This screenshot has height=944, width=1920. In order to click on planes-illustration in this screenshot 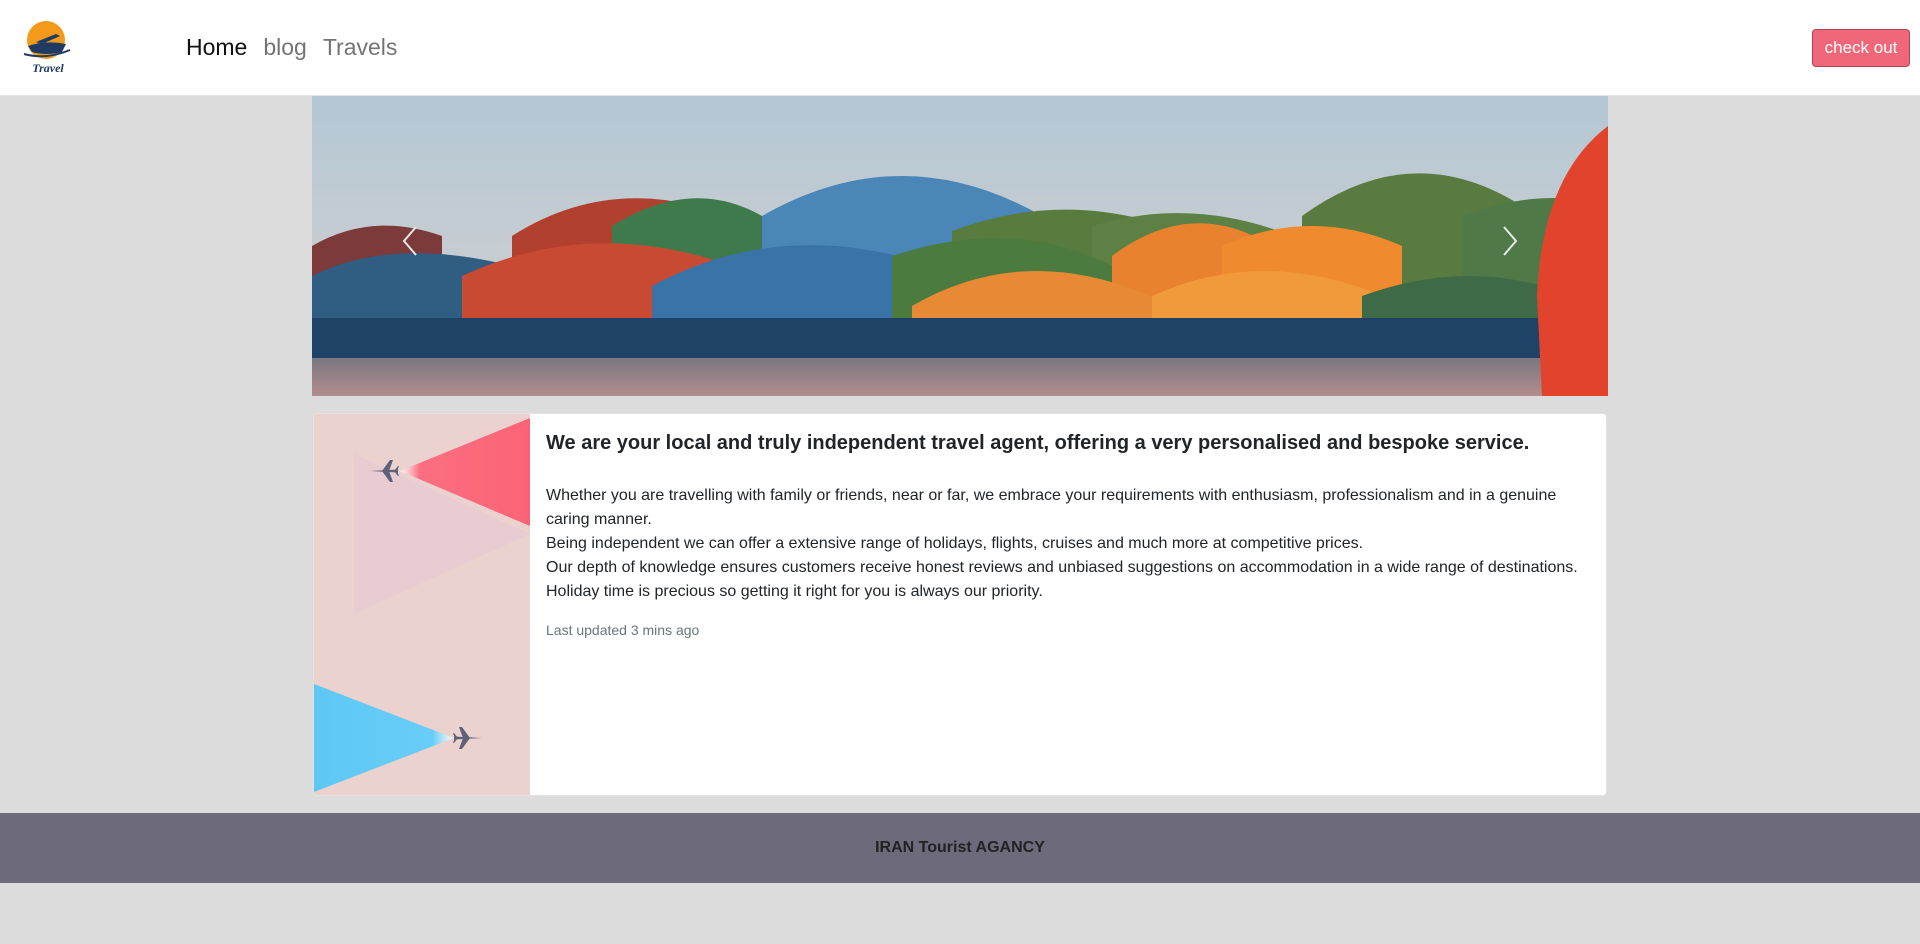, I will do `click(422, 604)`.